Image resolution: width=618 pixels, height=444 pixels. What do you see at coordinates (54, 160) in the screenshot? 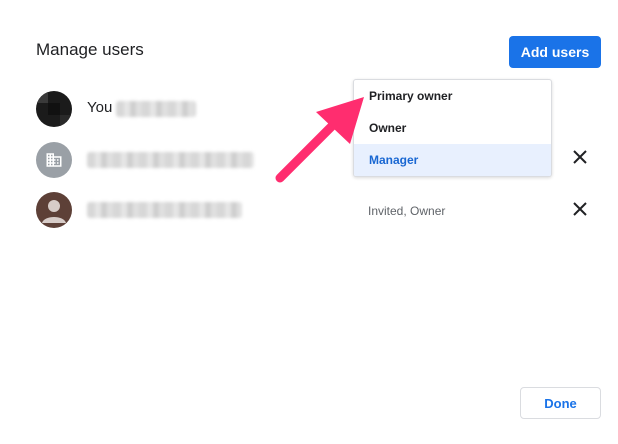
I see `business-icon` at bounding box center [54, 160].